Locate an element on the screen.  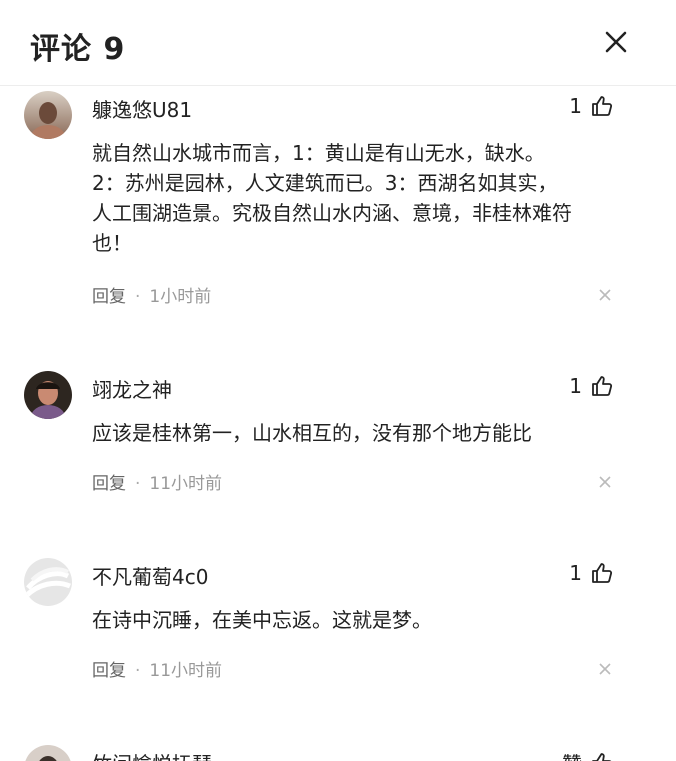
comment-text-line: 2：苏州是园林，人文建筑而已。3：西湖名如其实， is located at coordinates (325, 183).